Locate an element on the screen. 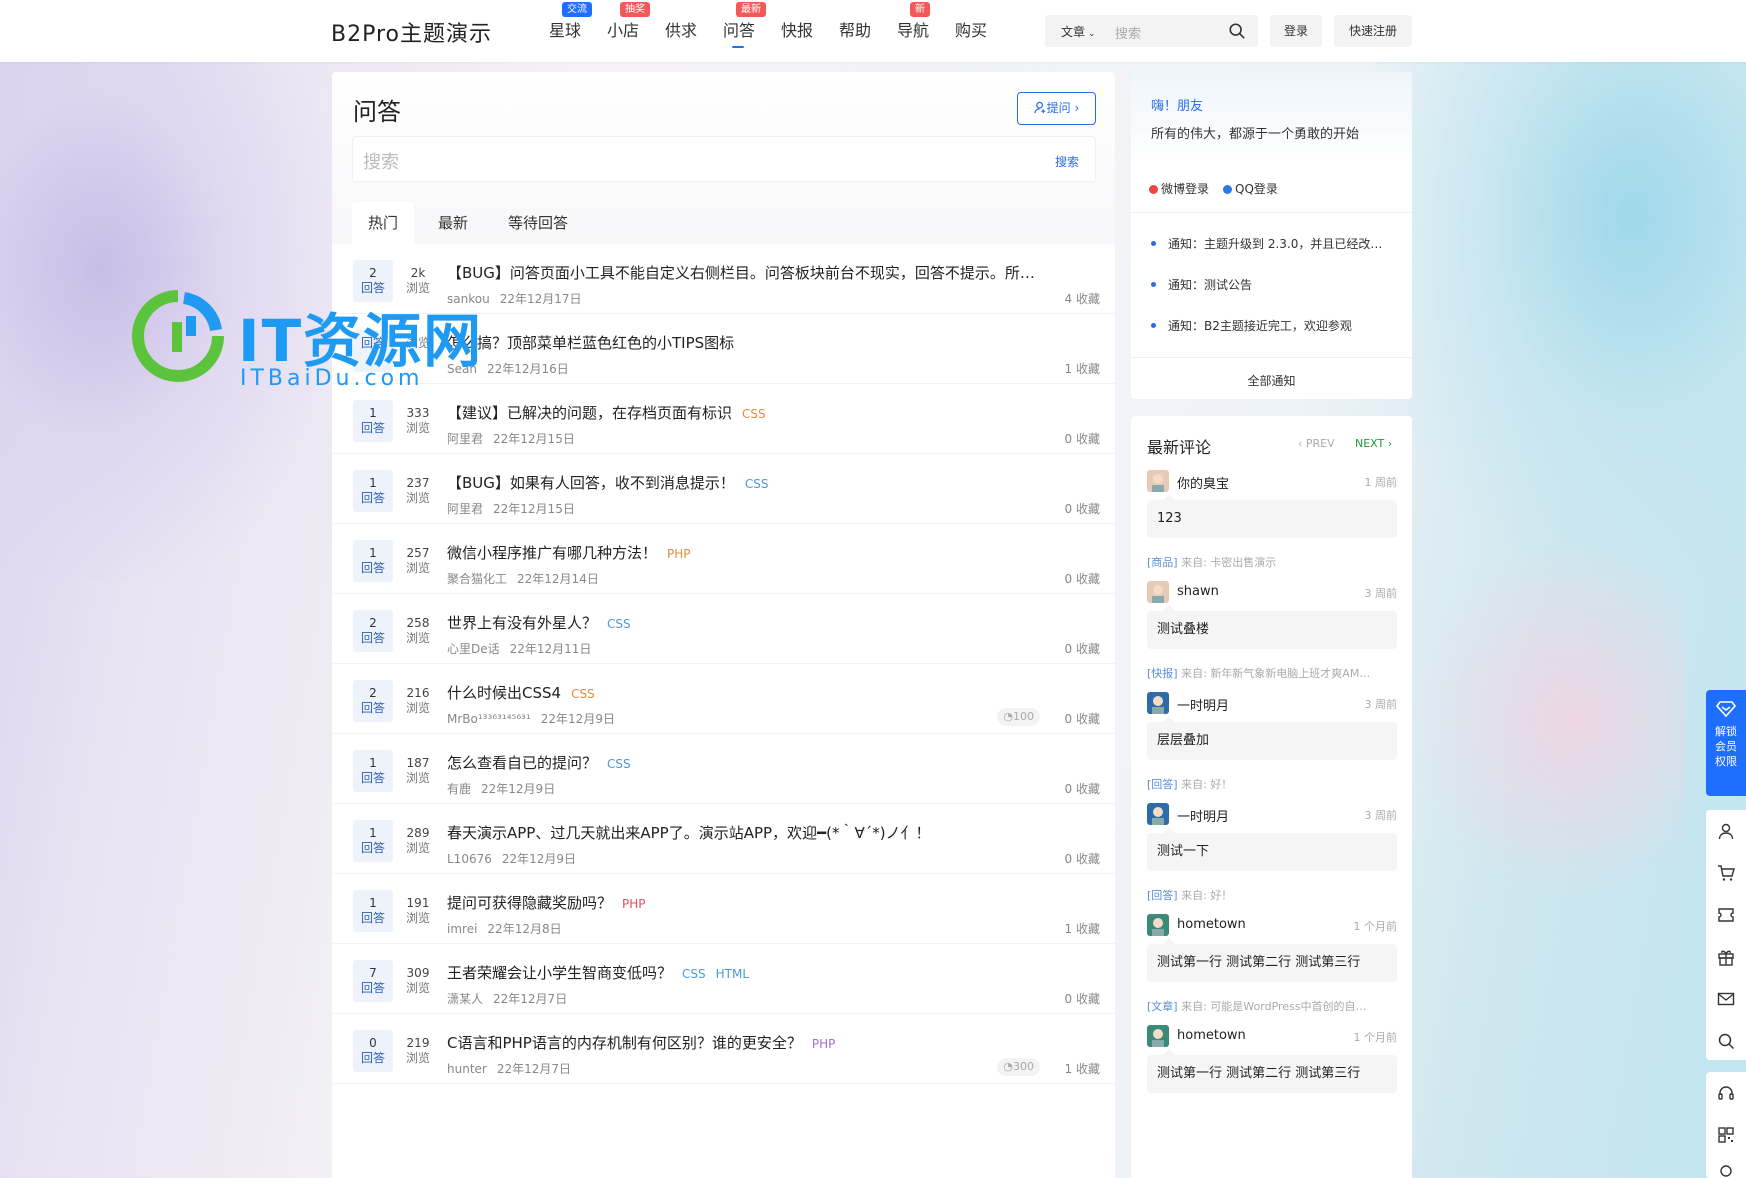 This screenshot has width=1746, height=1178. weibo-login-button: 微博登录 is located at coordinates (1179, 188).